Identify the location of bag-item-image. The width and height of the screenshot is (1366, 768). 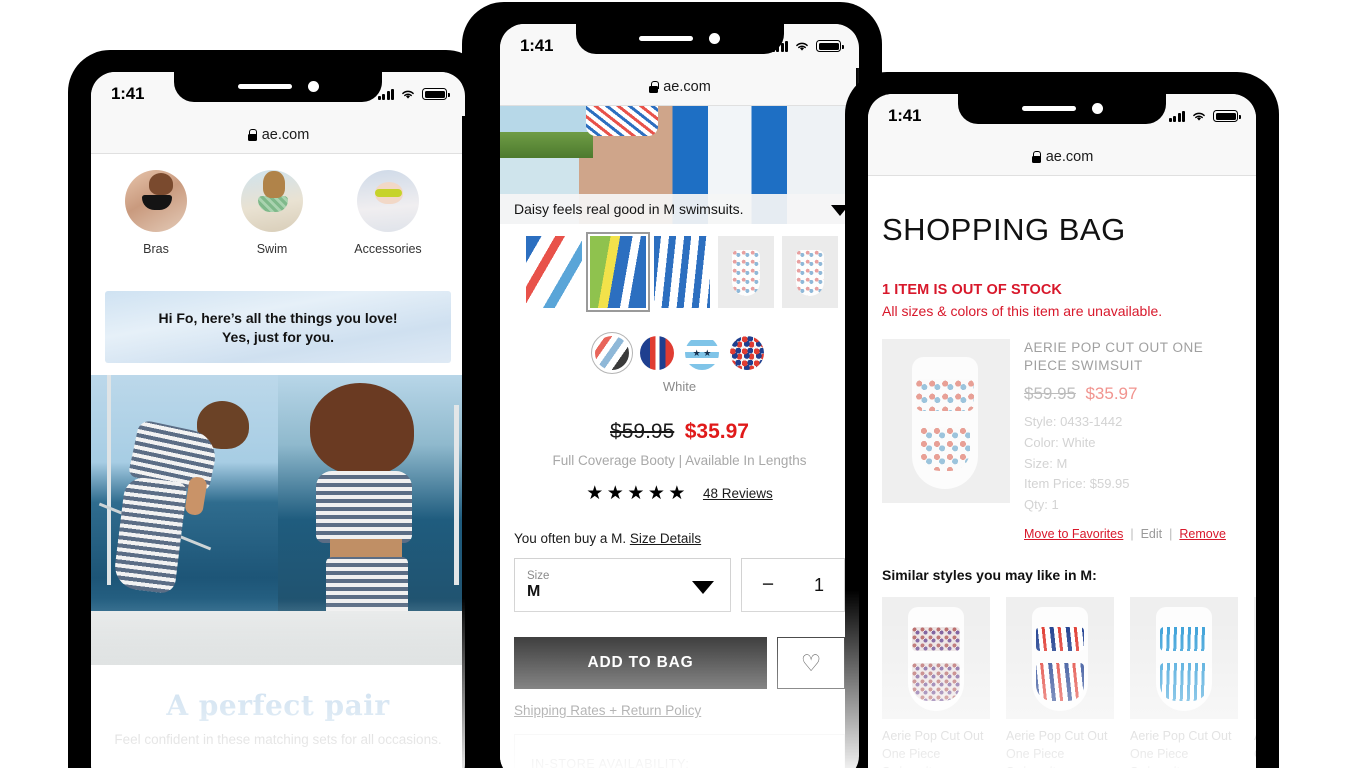
(946, 421).